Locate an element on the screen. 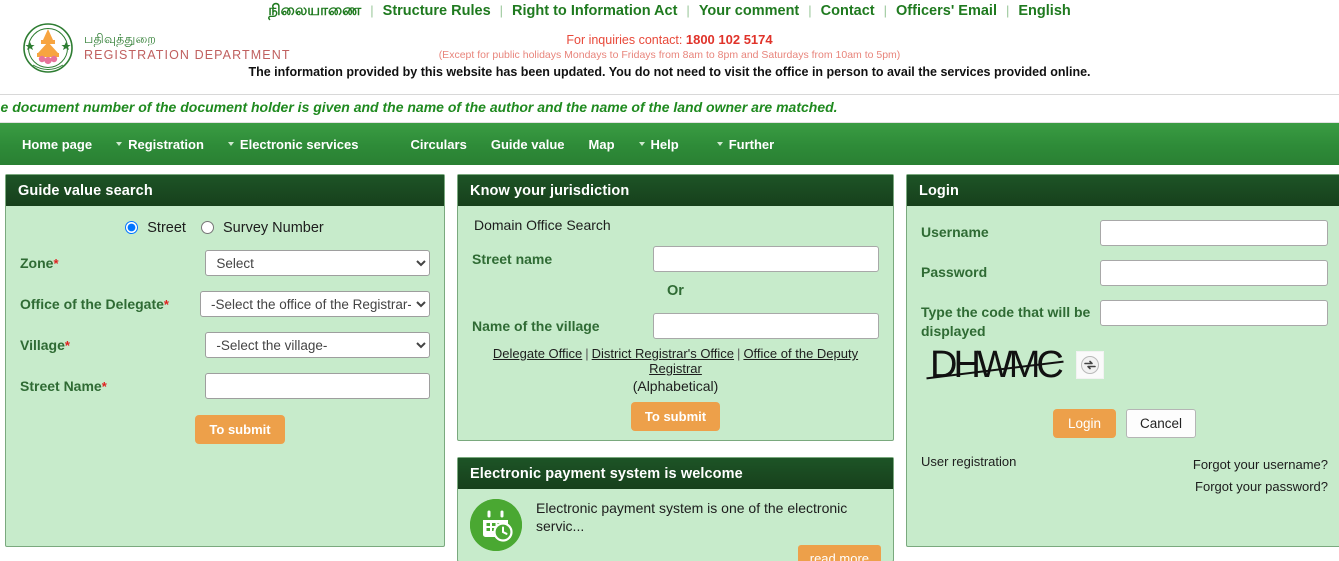 The image size is (1339, 561). read-more-row: read more is located at coordinates (708, 553).